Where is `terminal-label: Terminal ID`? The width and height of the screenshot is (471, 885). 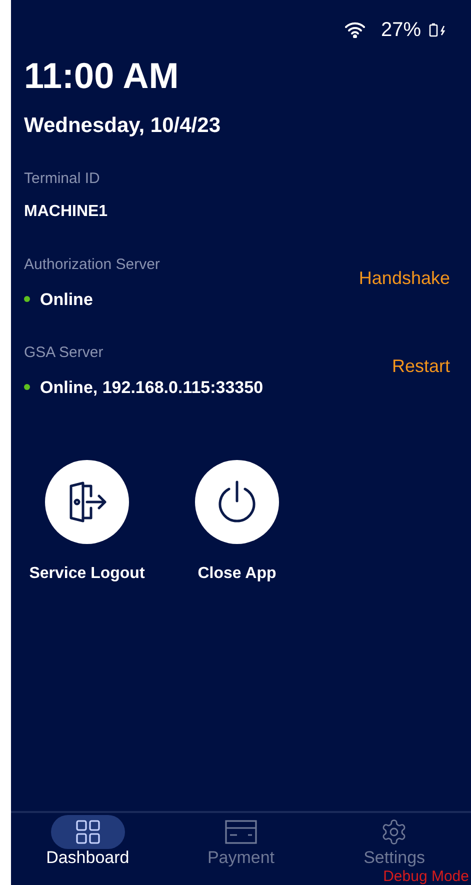 terminal-label: Terminal ID is located at coordinates (62, 178).